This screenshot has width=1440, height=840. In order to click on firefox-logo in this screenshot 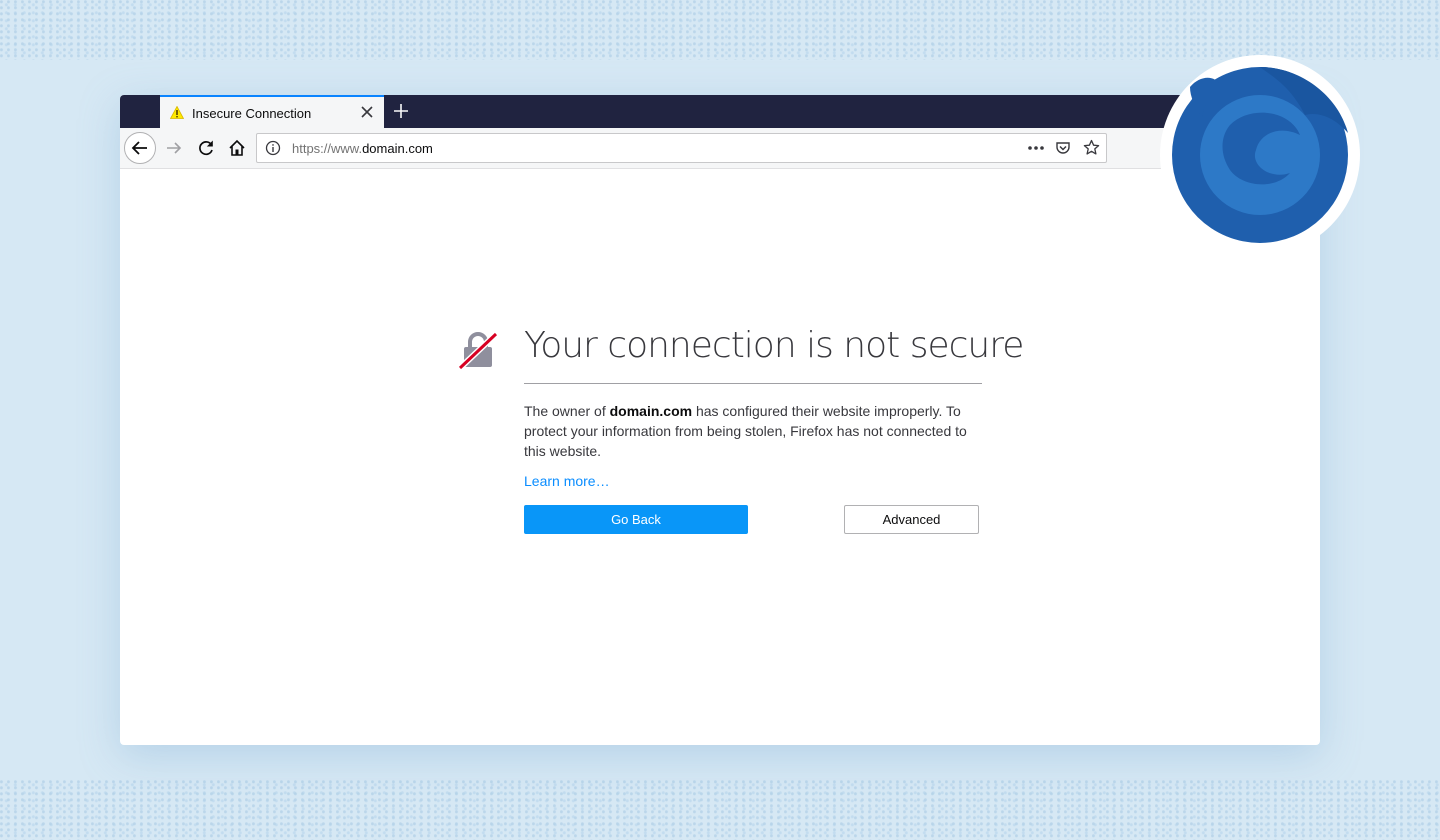, I will do `click(1260, 155)`.